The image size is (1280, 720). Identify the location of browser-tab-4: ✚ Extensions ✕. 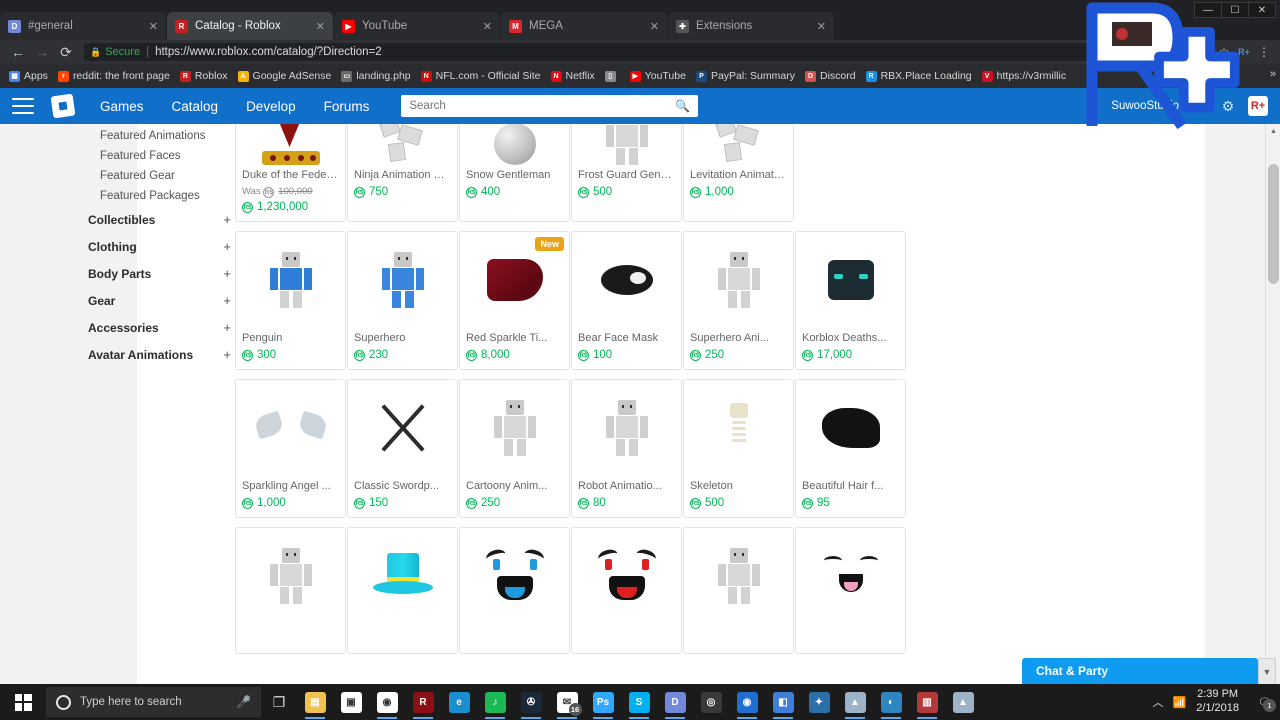
(751, 26).